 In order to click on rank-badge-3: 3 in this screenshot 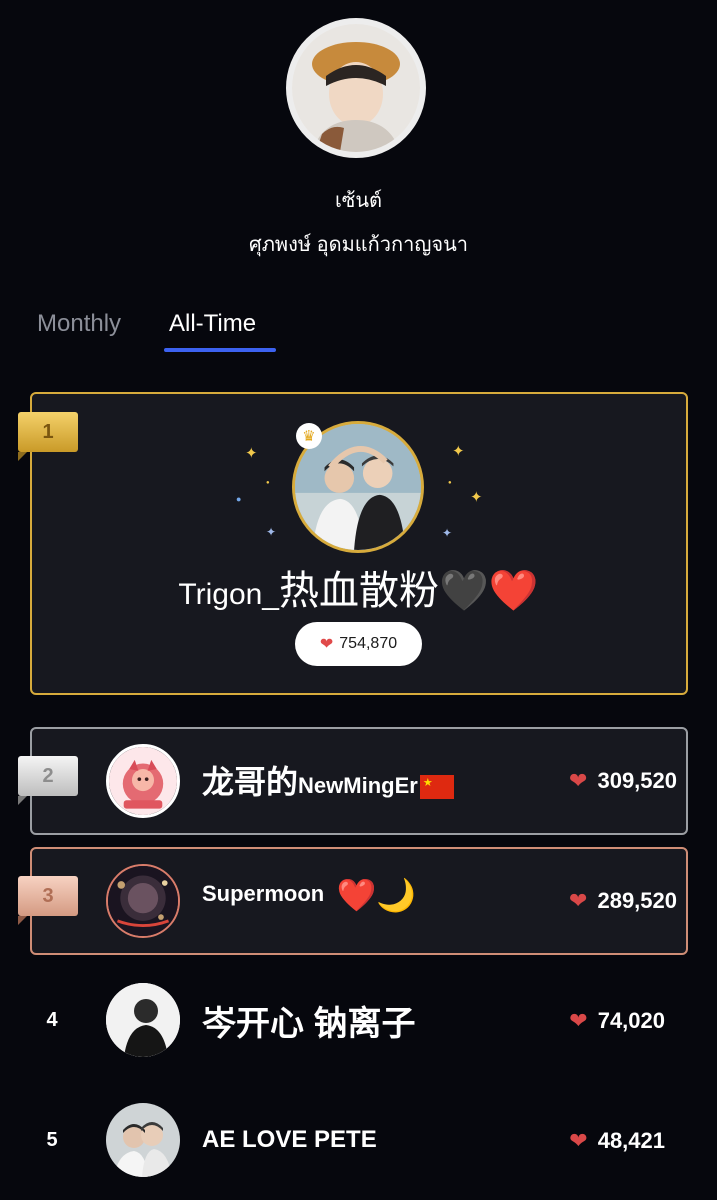, I will do `click(48, 900)`.